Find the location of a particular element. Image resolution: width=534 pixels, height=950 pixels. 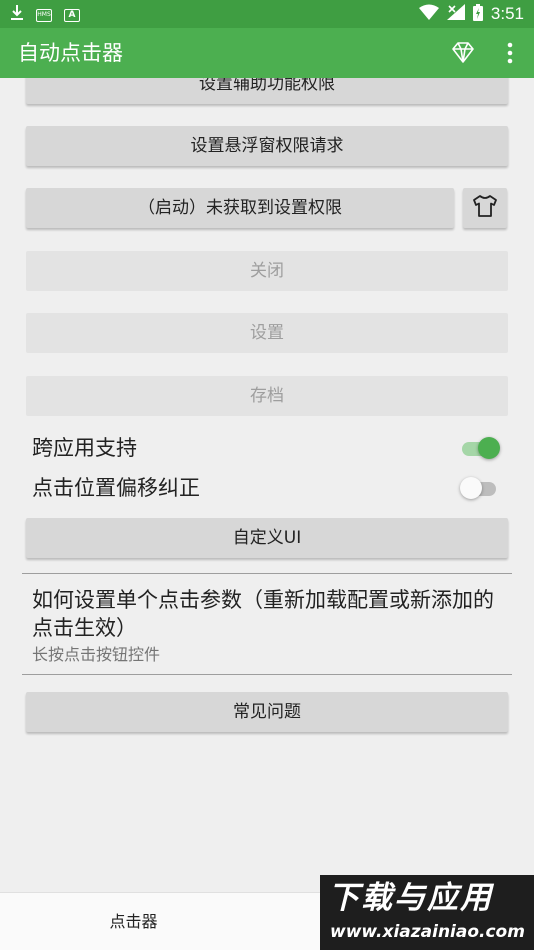

help-title: 如何设置单个点击参数（重新加载配置或新添加的点击生效） is located at coordinates (267, 614).